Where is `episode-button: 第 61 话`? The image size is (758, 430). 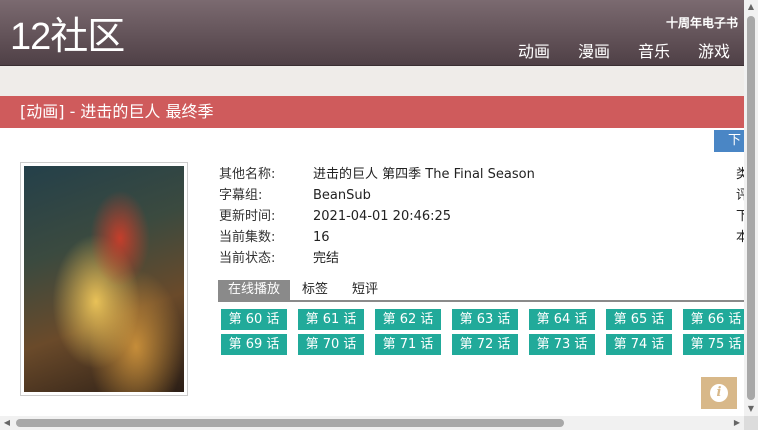 episode-button: 第 61 话 is located at coordinates (331, 319).